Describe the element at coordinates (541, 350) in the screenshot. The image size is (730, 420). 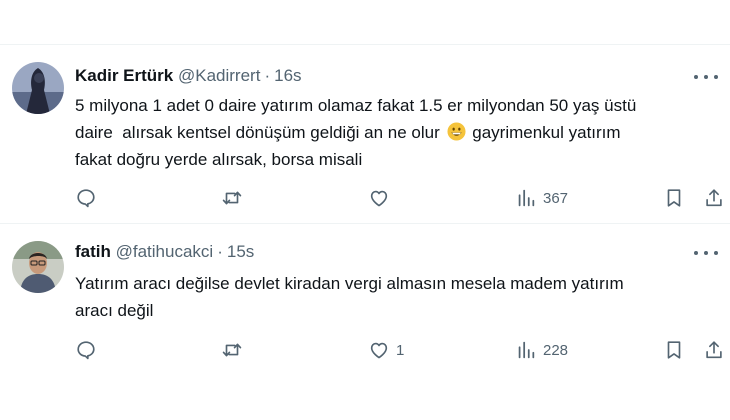
I see `views-button: 228` at that location.